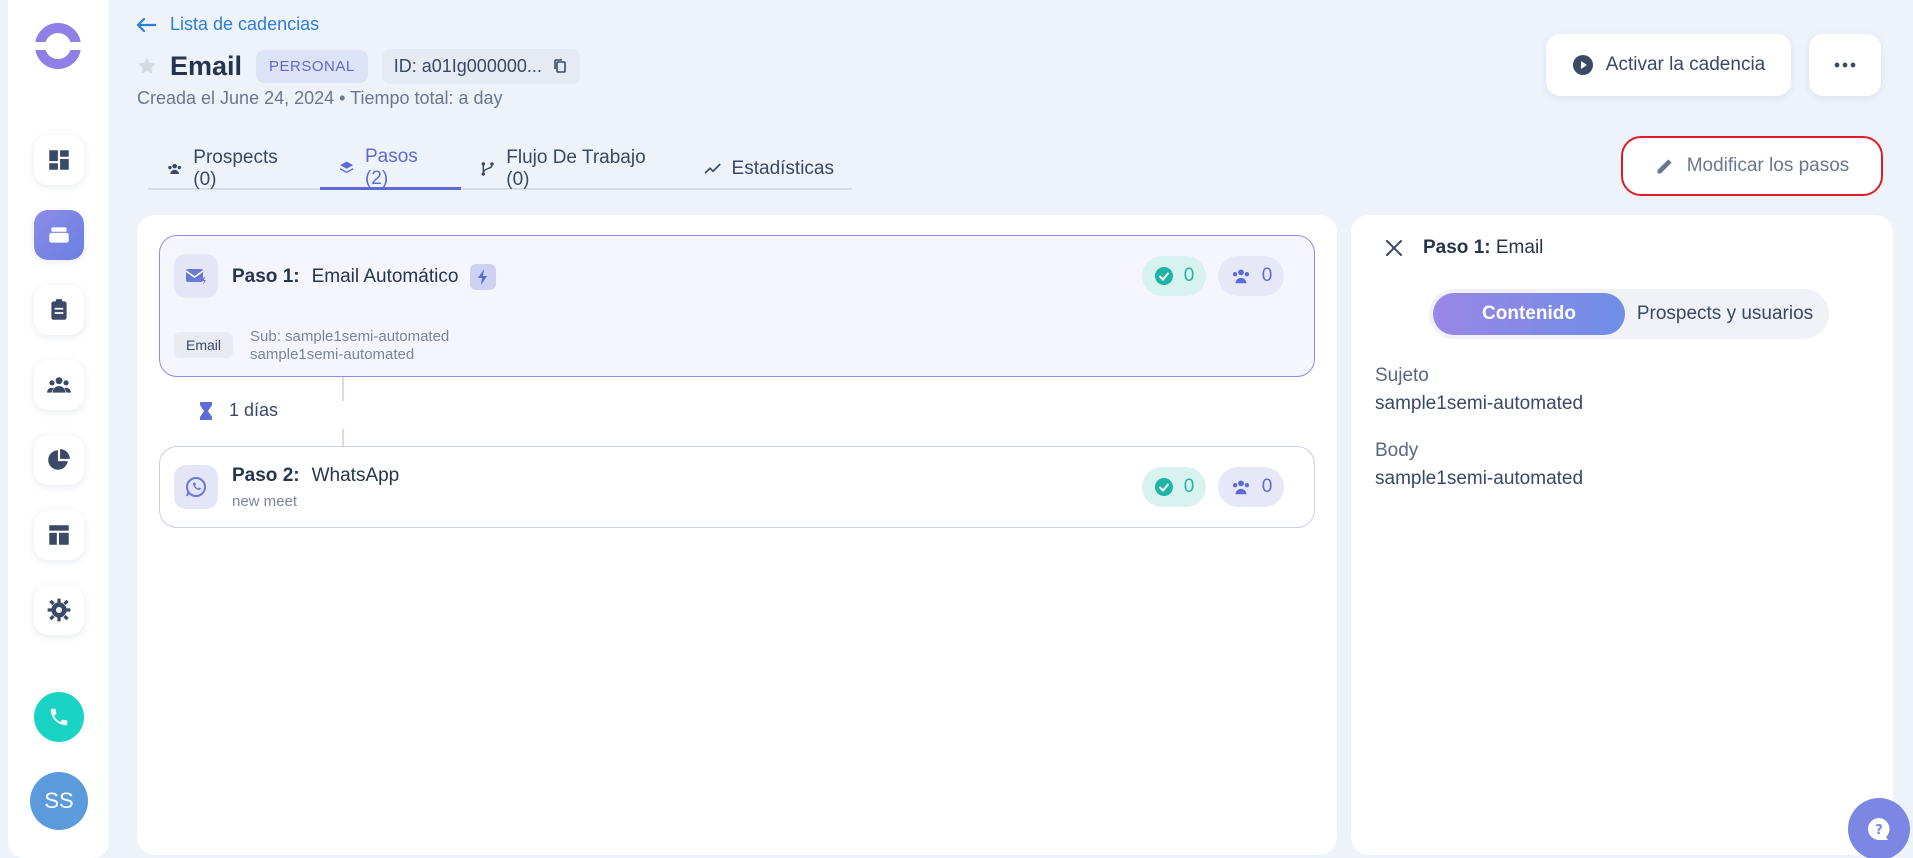 This screenshot has width=1913, height=858. I want to click on step-connector, so click(343, 389).